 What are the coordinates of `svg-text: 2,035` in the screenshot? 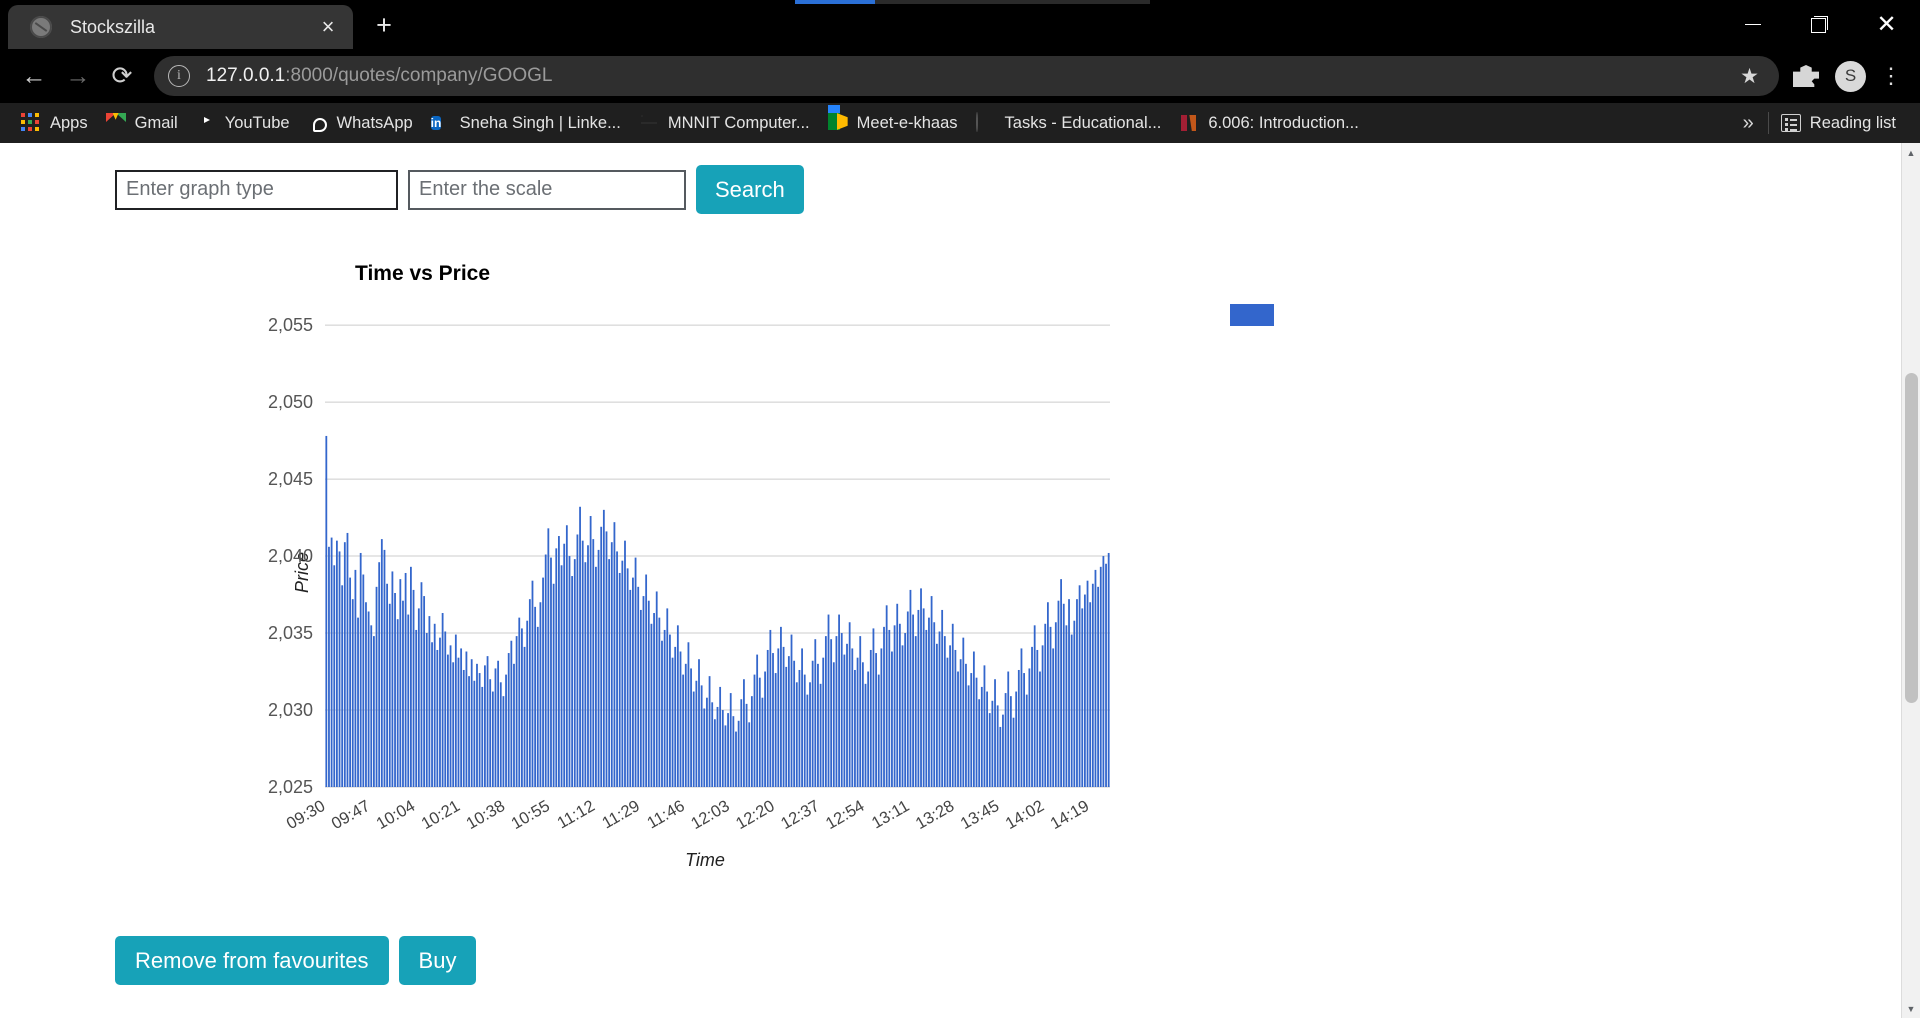 It's located at (290, 633).